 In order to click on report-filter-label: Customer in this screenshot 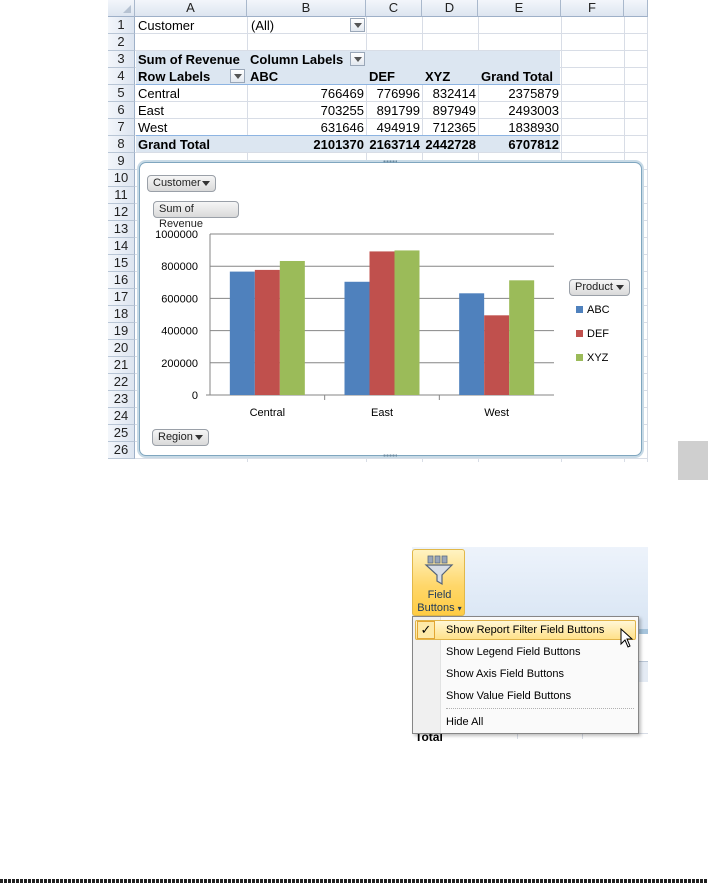, I will do `click(166, 25)`.